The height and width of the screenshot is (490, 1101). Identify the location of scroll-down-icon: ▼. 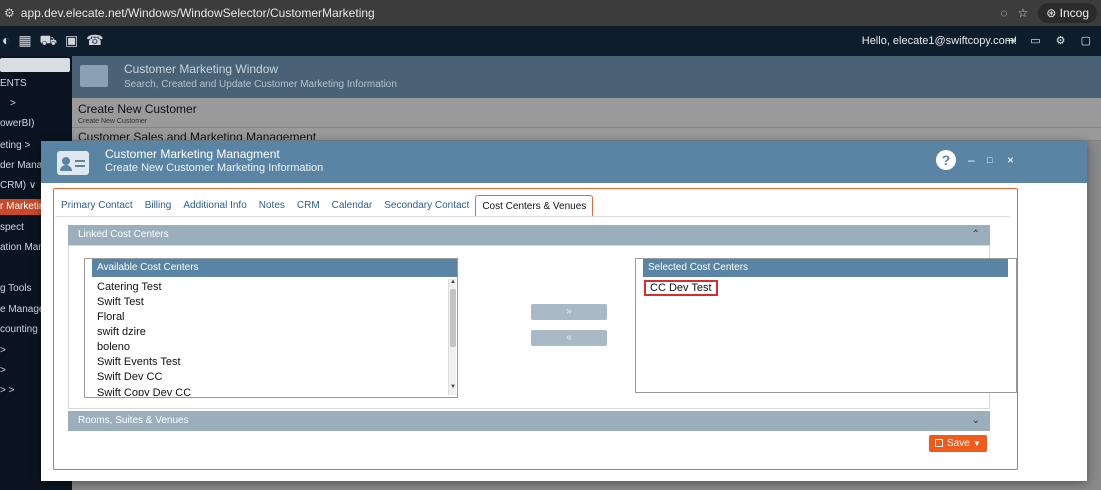
(453, 387).